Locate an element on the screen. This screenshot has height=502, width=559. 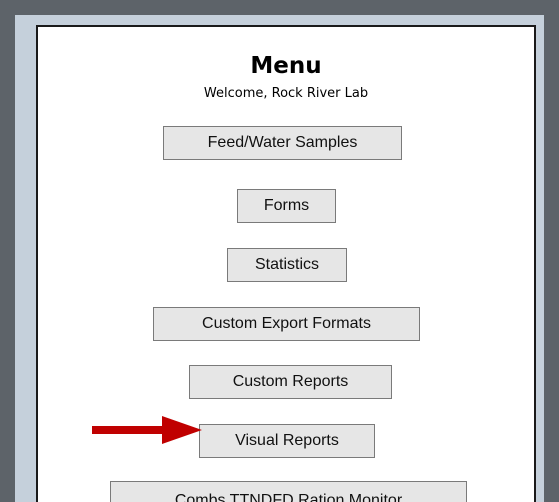
combs-ttndfd-ration-monitor-button: Combs TTNDFD Ration Monitor is located at coordinates (288, 491).